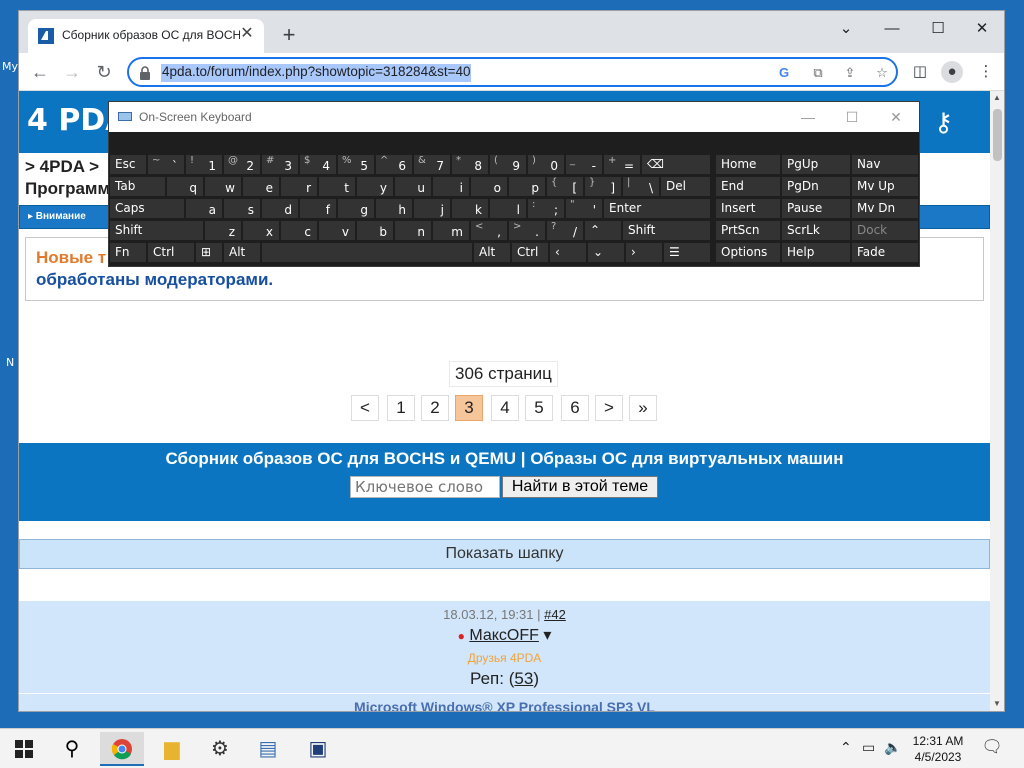 The height and width of the screenshot is (768, 1024). Describe the element at coordinates (816, 208) in the screenshot. I see `pause-key: Pause` at that location.